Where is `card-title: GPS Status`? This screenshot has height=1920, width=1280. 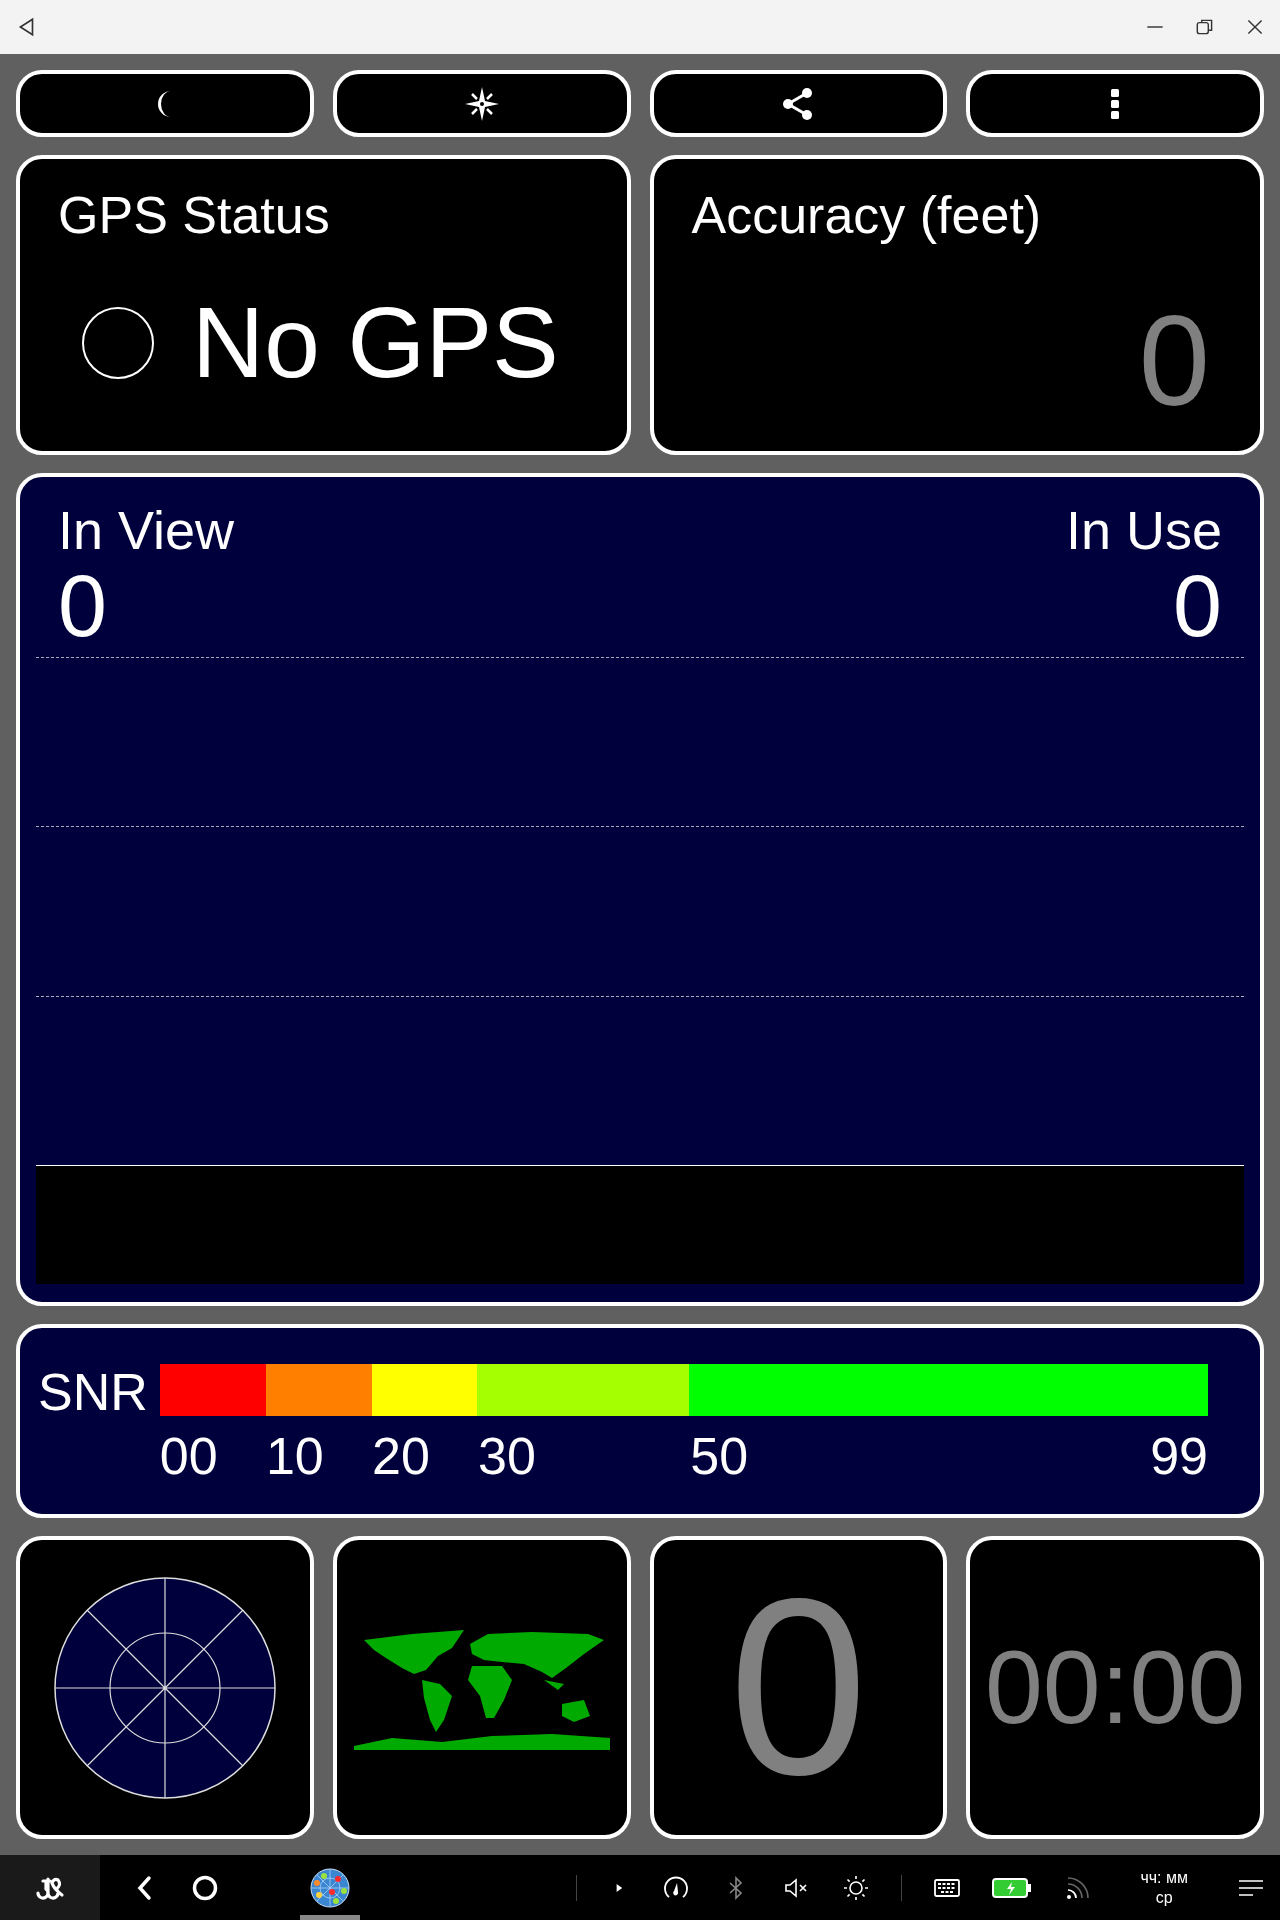 card-title: GPS Status is located at coordinates (194, 215).